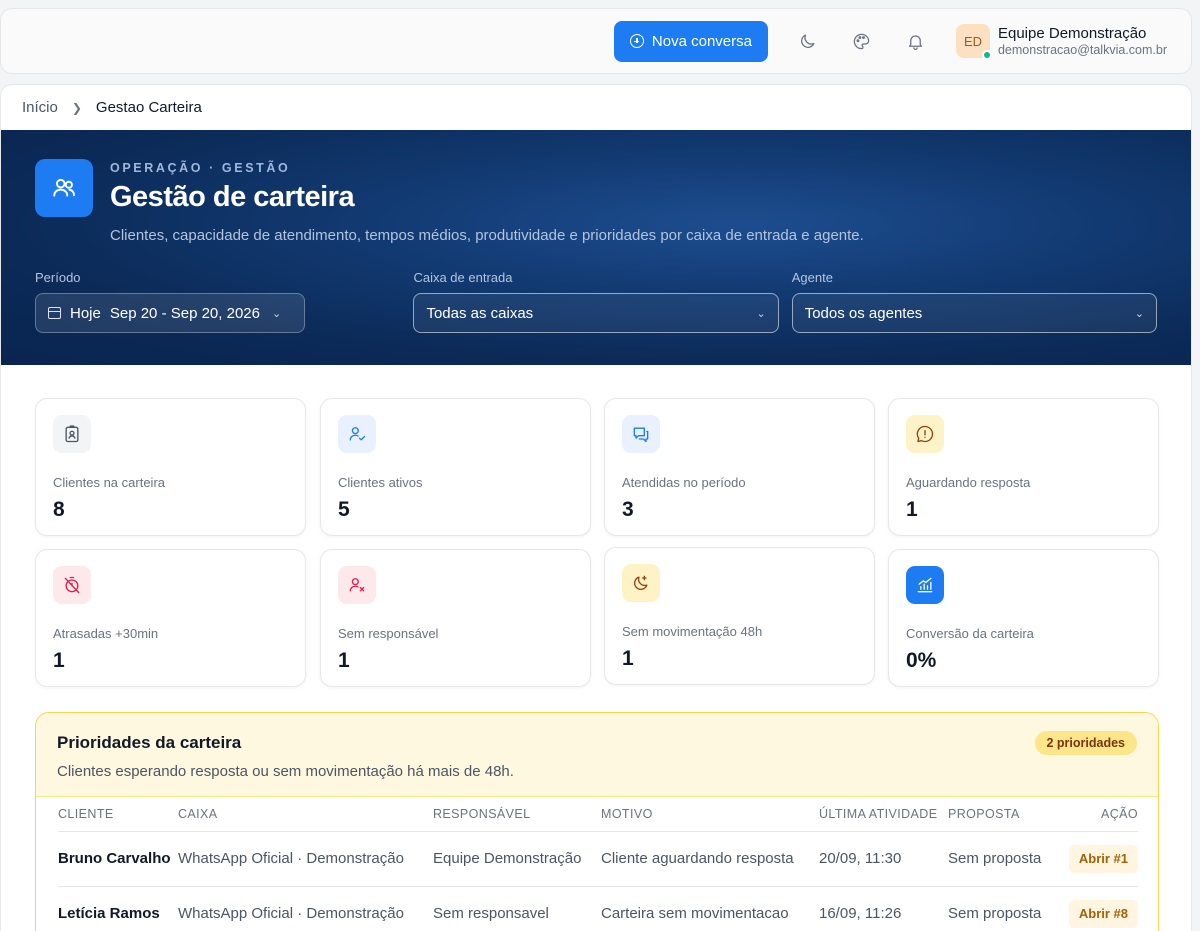 This screenshot has width=1200, height=931. Describe the element at coordinates (40, 107) in the screenshot. I see `breadcrumb-home: Início` at that location.